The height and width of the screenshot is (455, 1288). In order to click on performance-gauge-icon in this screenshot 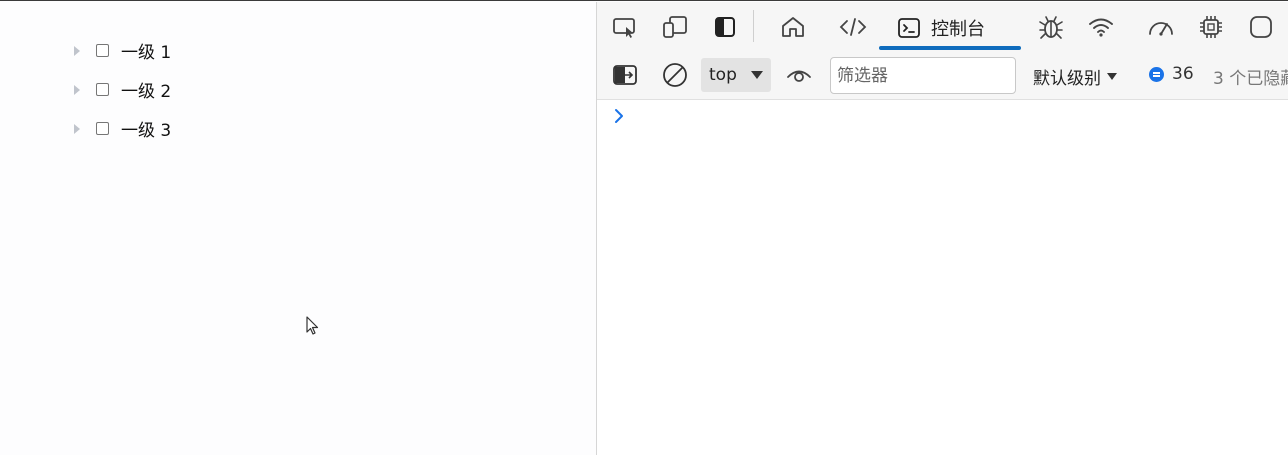, I will do `click(1161, 27)`.